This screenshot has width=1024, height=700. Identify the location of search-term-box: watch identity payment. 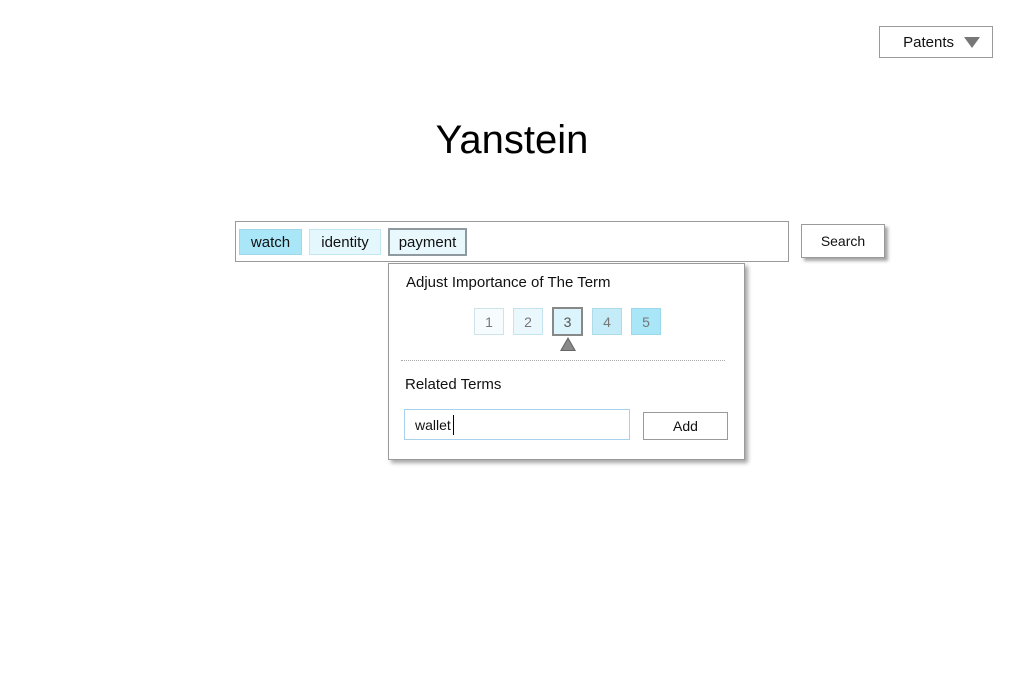
(512, 241).